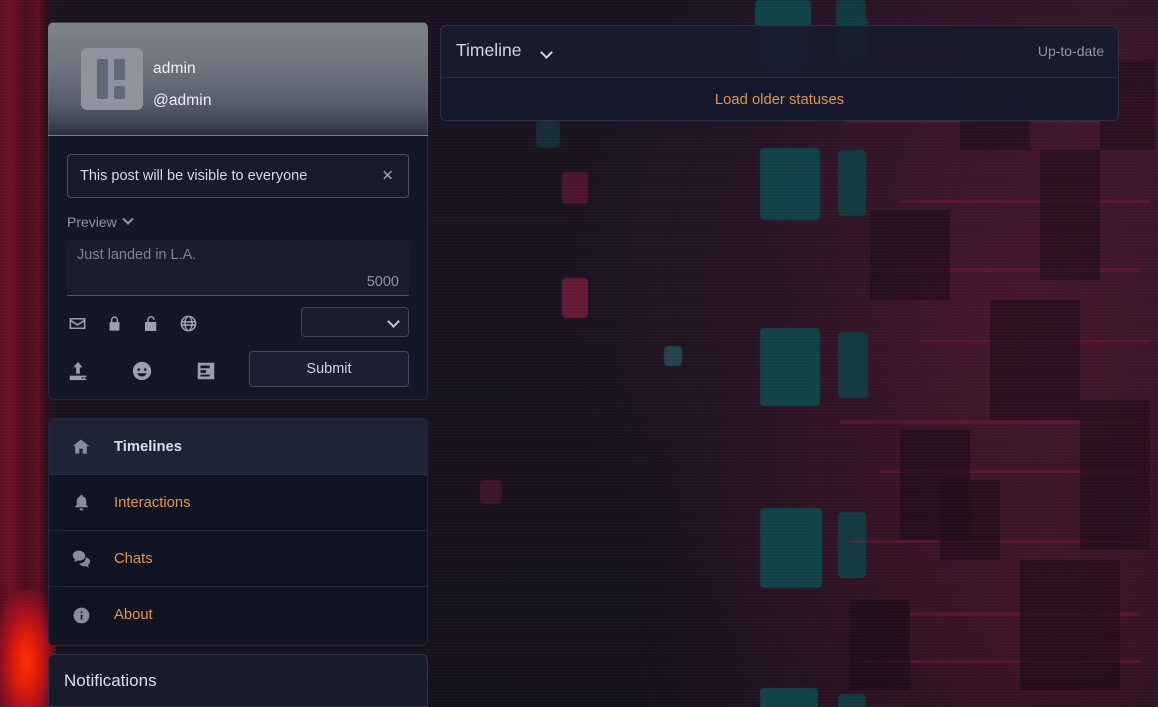 Image resolution: width=1158 pixels, height=707 pixels. Describe the element at coordinates (114, 323) in the screenshot. I see `lock-closed-icon` at that location.